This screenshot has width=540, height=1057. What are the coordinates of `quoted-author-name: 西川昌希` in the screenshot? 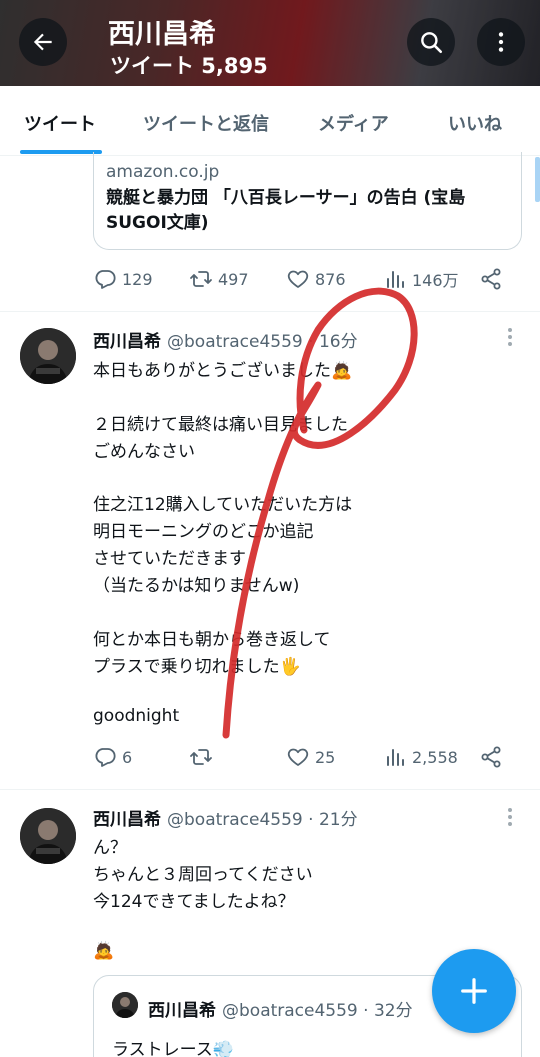 It's located at (182, 1011).